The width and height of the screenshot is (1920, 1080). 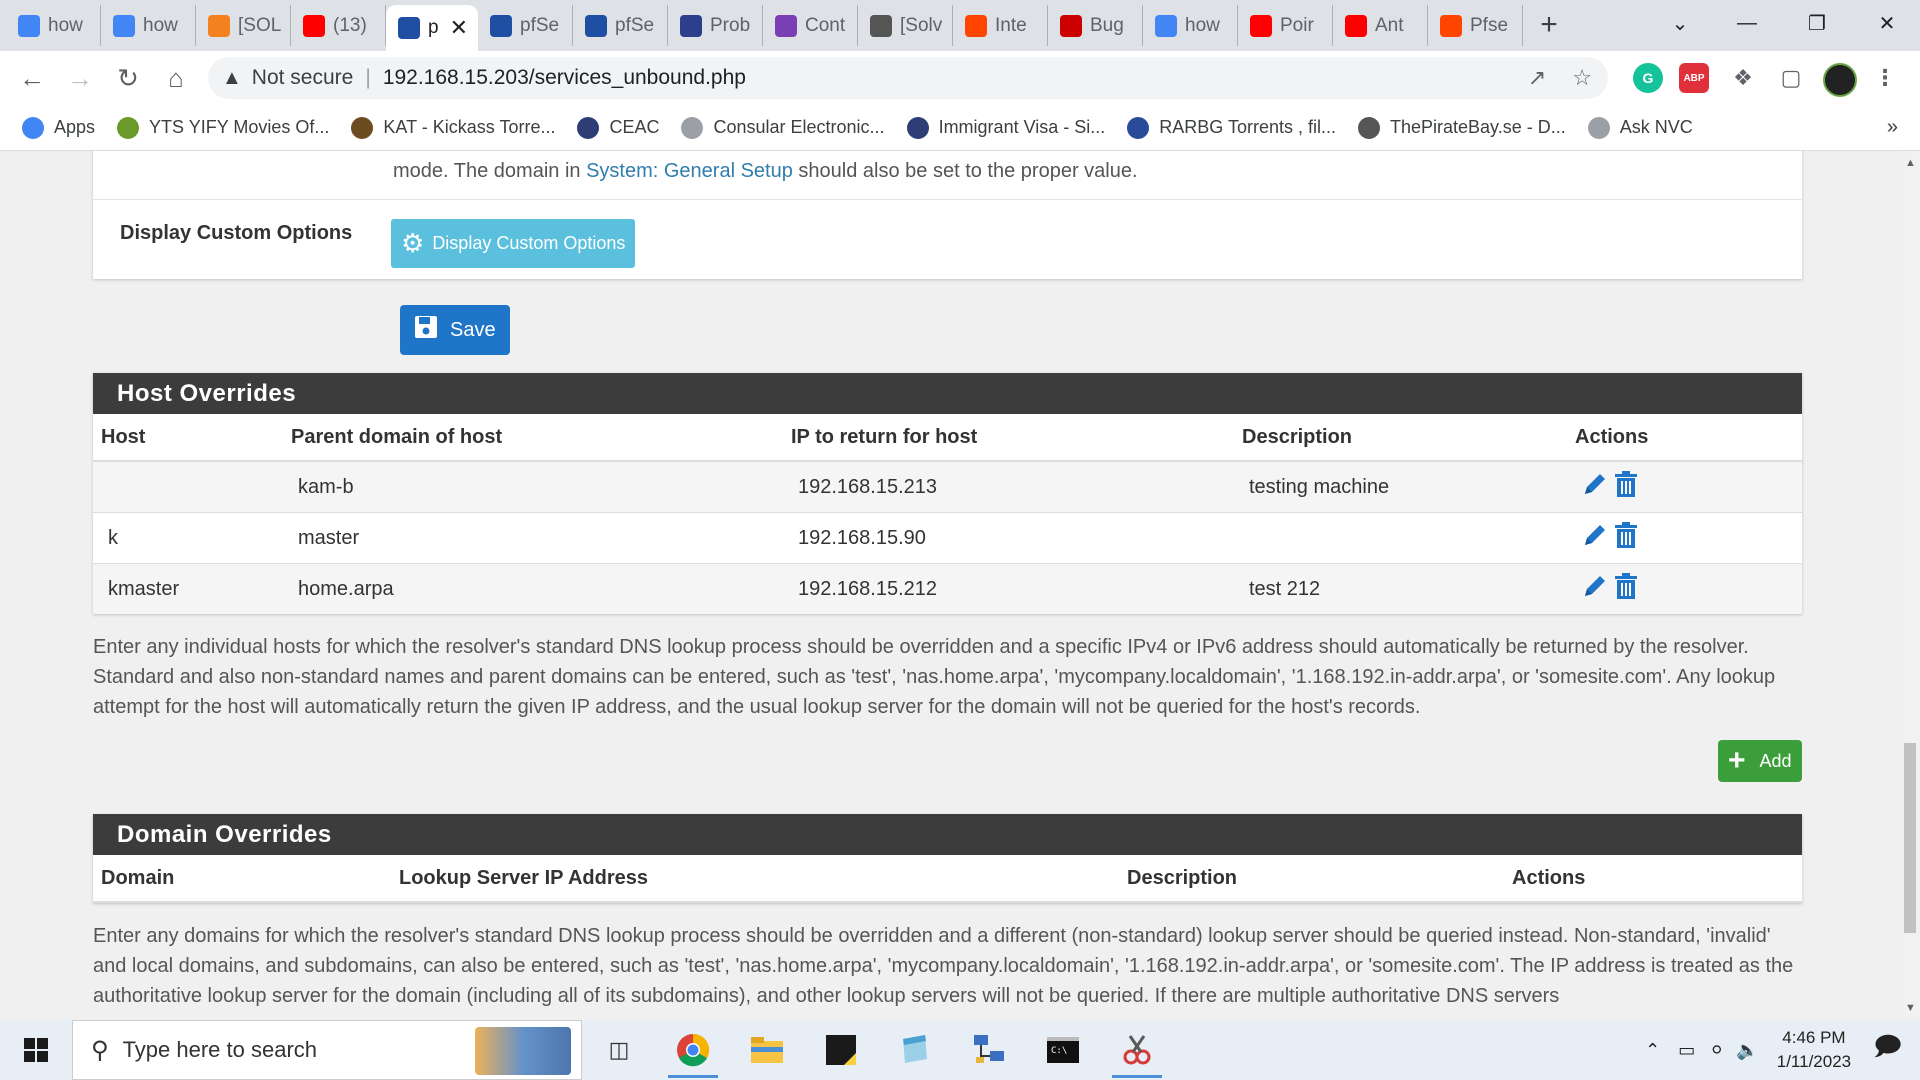 I want to click on bookmark-item: CEAC, so click(x=618, y=127).